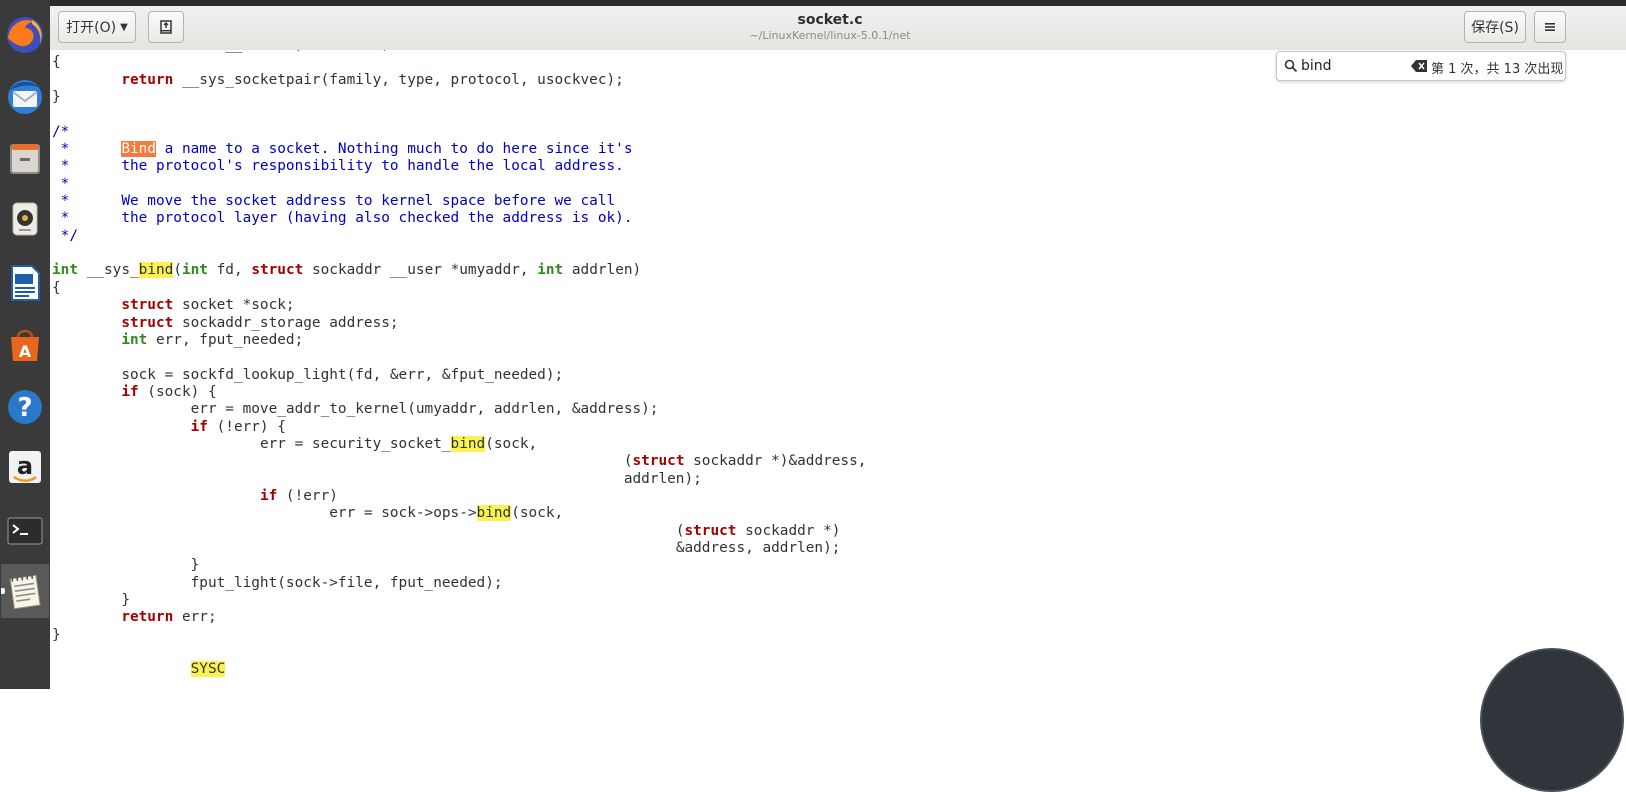 The width and height of the screenshot is (1626, 792). Describe the element at coordinates (25, 351) in the screenshot. I see `svg-text: A` at that location.